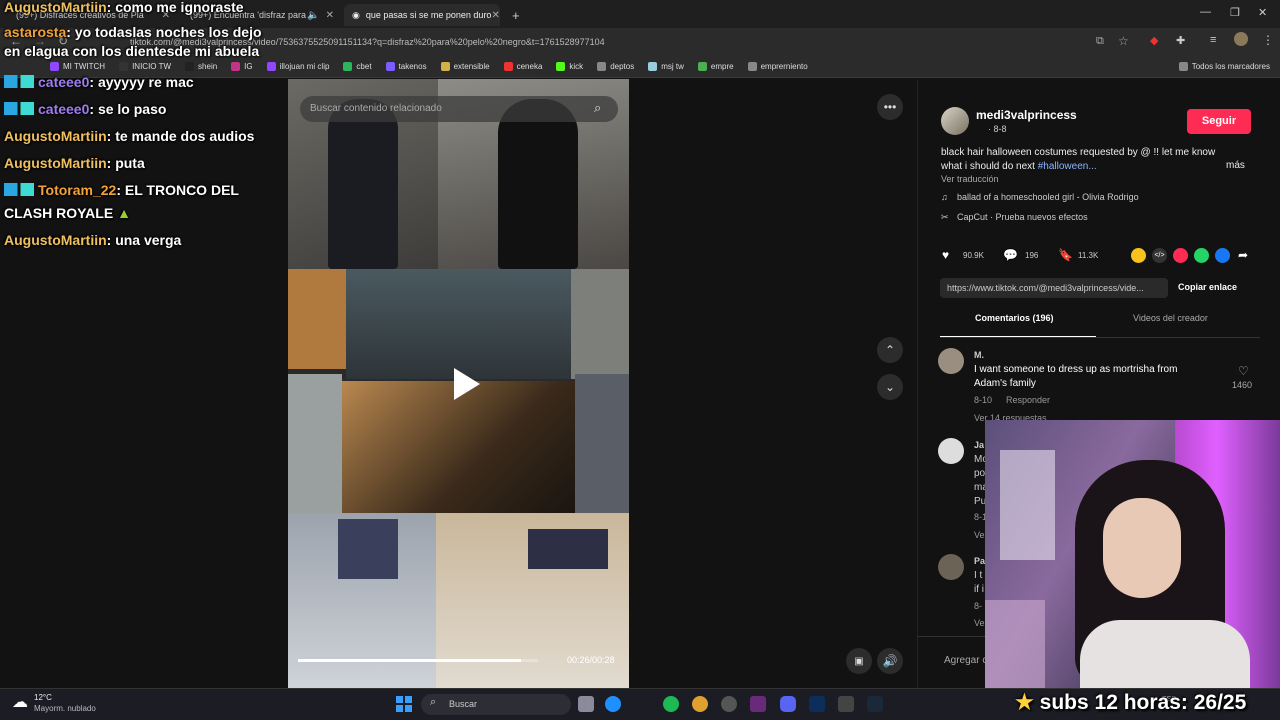 The image size is (1280, 720). Describe the element at coordinates (201, 66) in the screenshot. I see `bookmark-item: shein` at that location.